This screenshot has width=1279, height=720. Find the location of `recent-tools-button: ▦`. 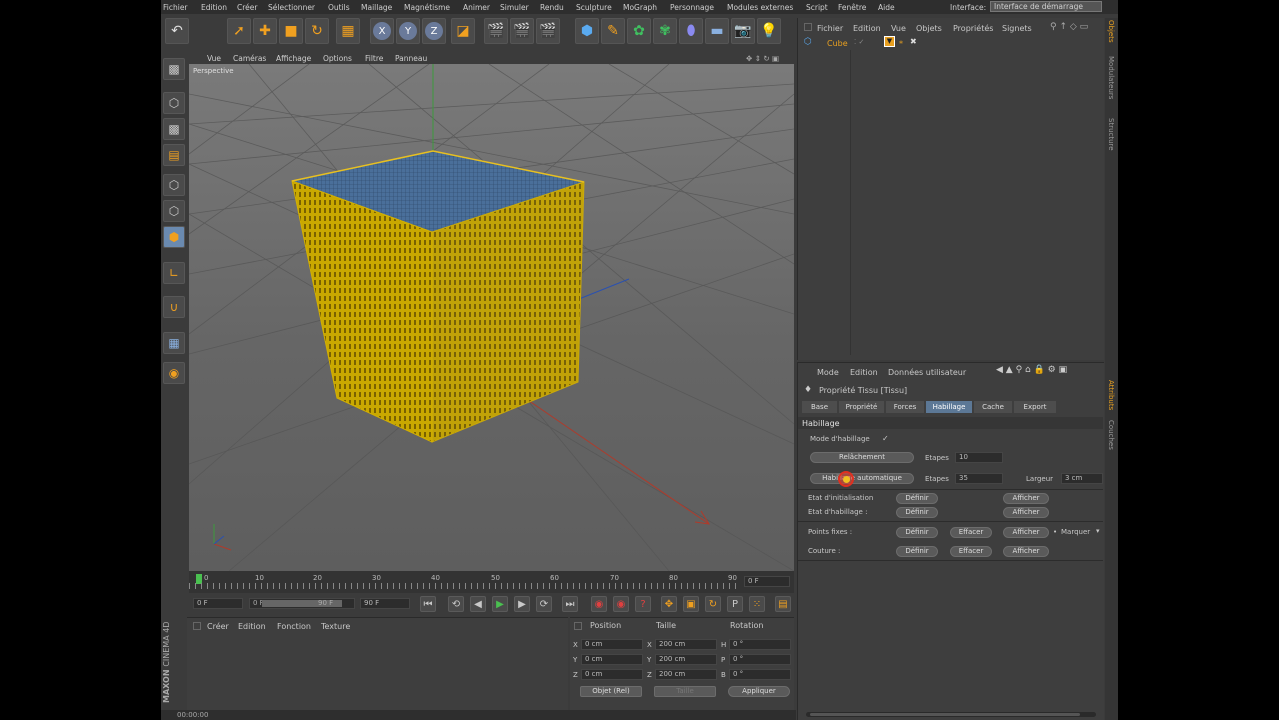

recent-tools-button: ▦ is located at coordinates (348, 31).